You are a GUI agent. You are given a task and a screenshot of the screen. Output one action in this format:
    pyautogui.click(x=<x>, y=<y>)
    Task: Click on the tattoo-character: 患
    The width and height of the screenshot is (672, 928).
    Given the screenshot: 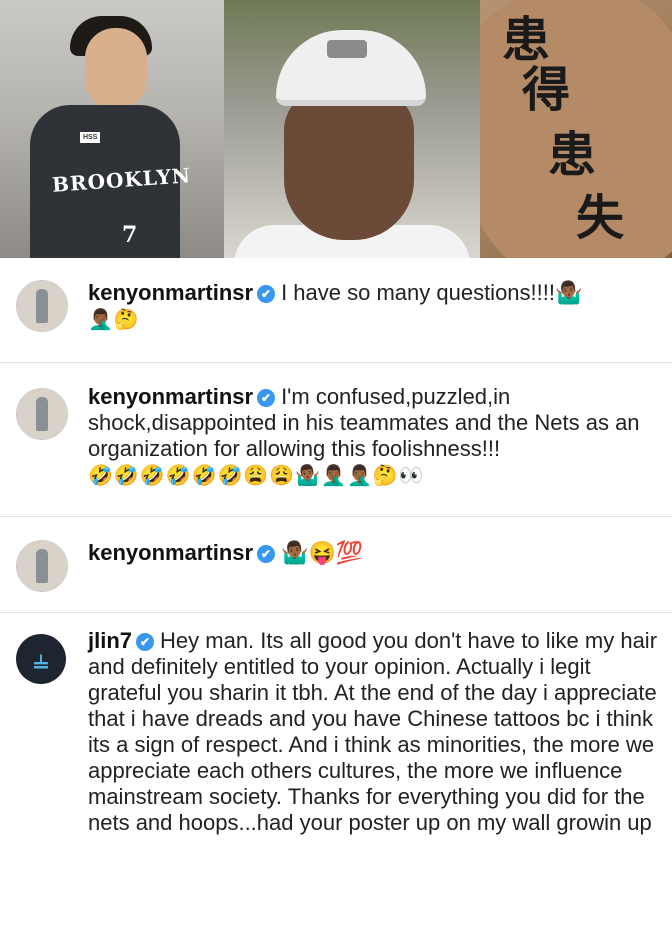 What is the action you would take?
    pyautogui.click(x=572, y=155)
    